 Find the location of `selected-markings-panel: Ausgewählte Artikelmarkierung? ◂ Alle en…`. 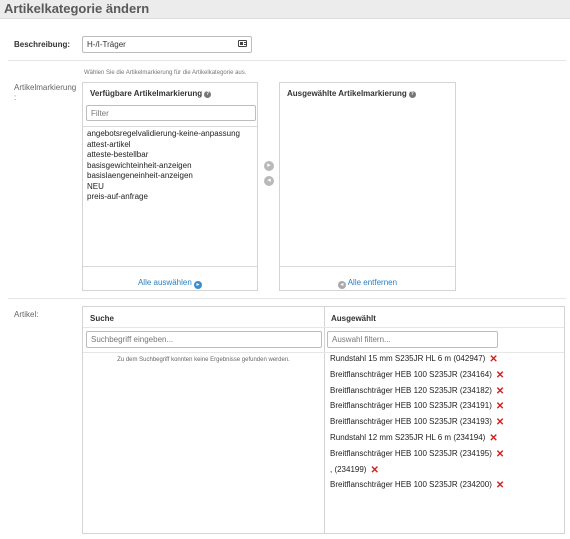

selected-markings-panel: Ausgewählte Artikelmarkierung? ◂ Alle en… is located at coordinates (367, 186).